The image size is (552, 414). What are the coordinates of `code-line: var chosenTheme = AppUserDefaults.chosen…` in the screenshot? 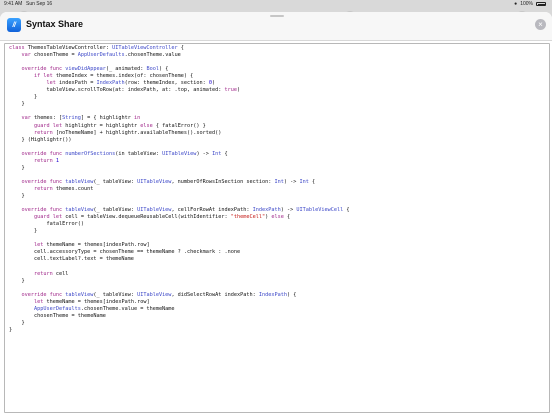 It's located at (279, 55).